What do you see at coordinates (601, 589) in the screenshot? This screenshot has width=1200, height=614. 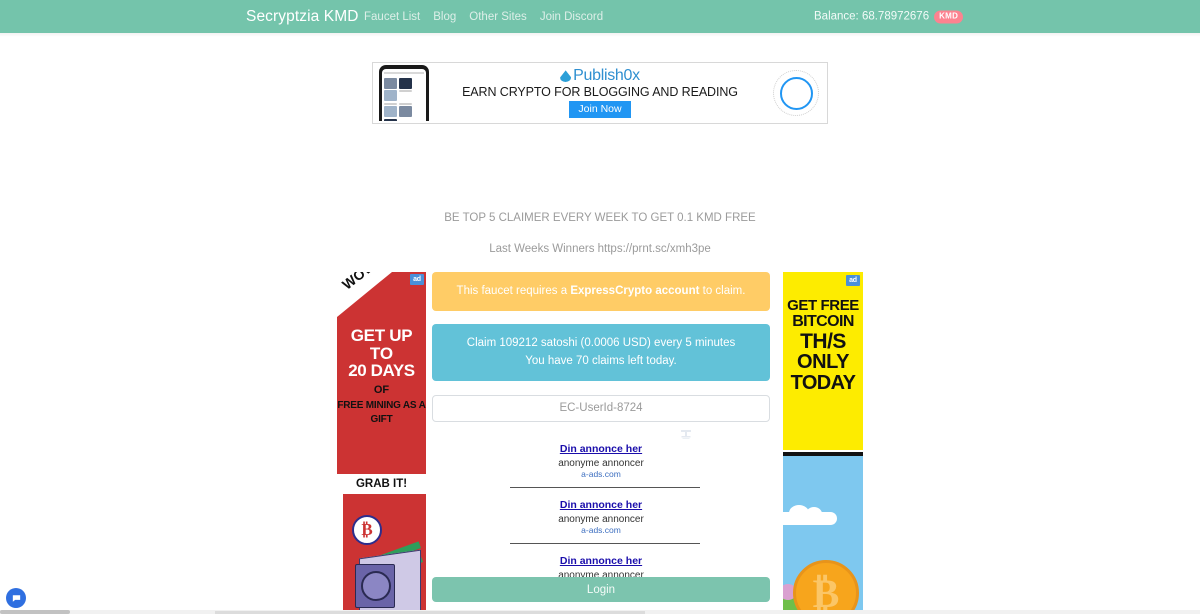 I see `login-button: Login` at bounding box center [601, 589].